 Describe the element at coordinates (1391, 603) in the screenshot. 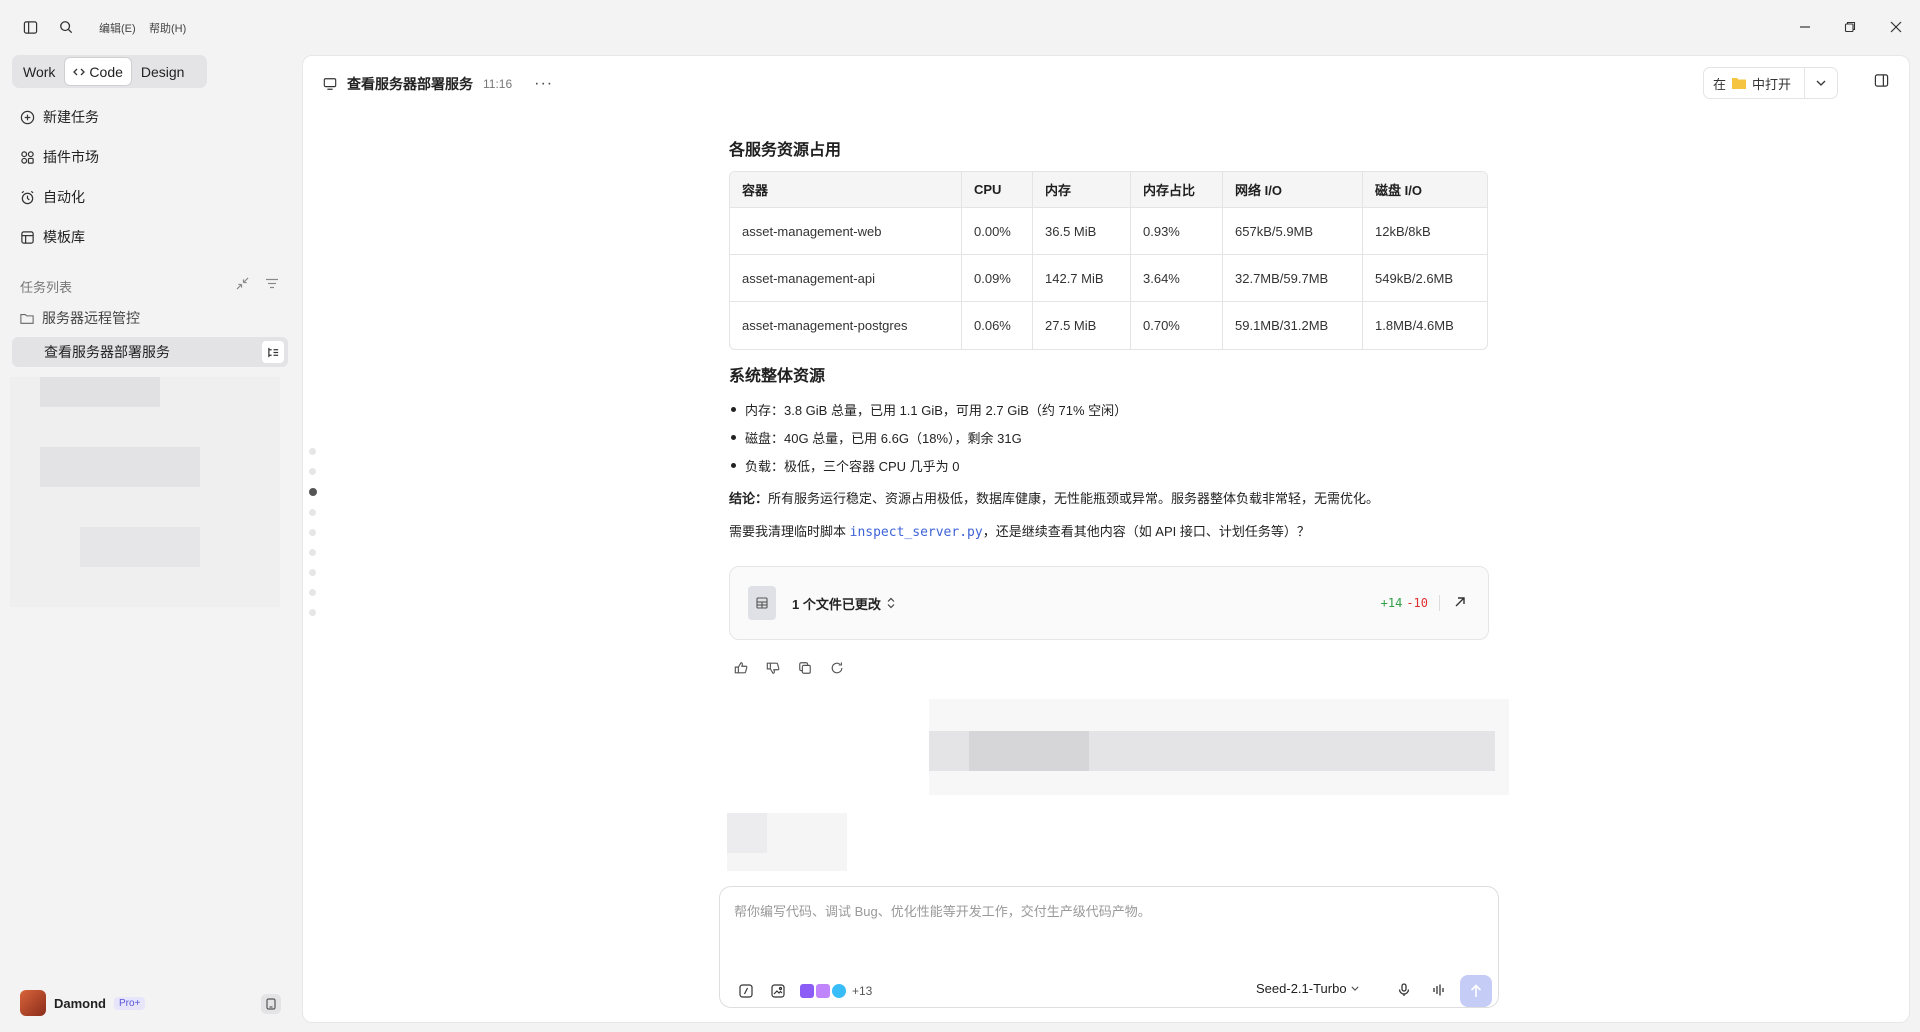

I see `diff-additions: +14` at that location.